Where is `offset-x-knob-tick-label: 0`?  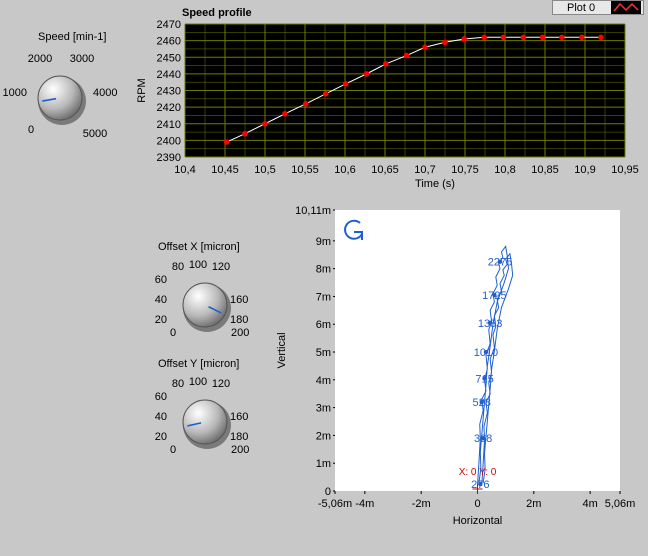
offset-x-knob-tick-label: 0 is located at coordinates (173, 333).